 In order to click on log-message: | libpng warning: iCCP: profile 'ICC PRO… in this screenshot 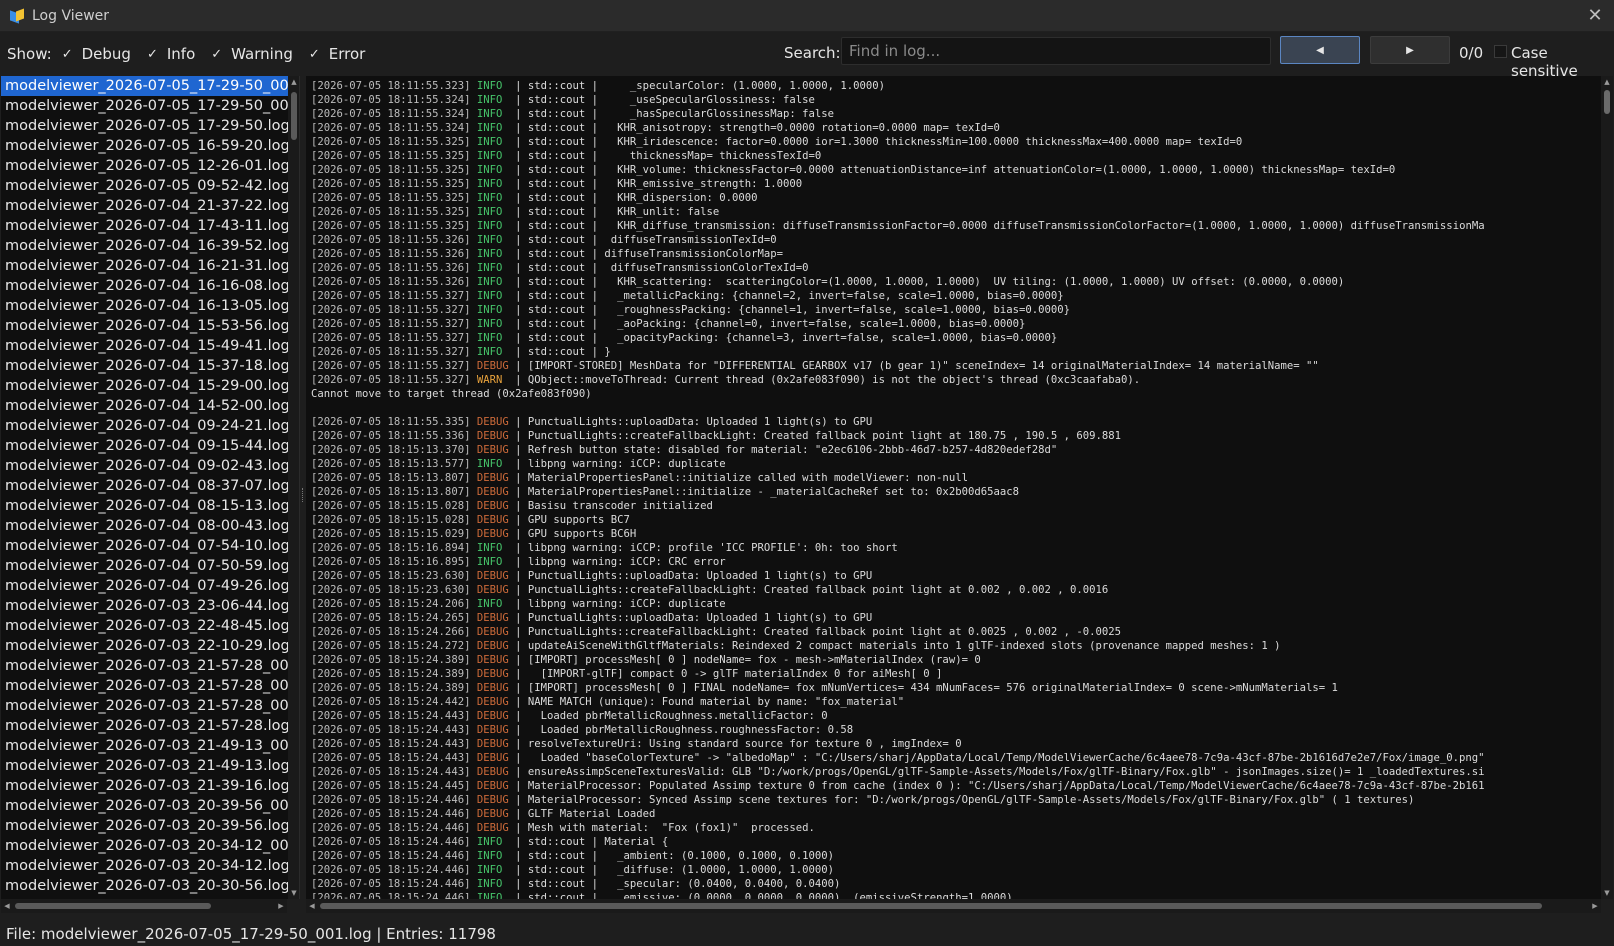, I will do `click(703, 548)`.